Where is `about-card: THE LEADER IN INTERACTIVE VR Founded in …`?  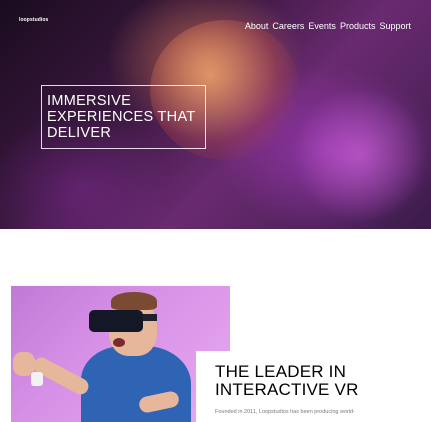
about-card: THE LEADER IN INTERACTIVE VR Founded in … is located at coordinates (313, 386).